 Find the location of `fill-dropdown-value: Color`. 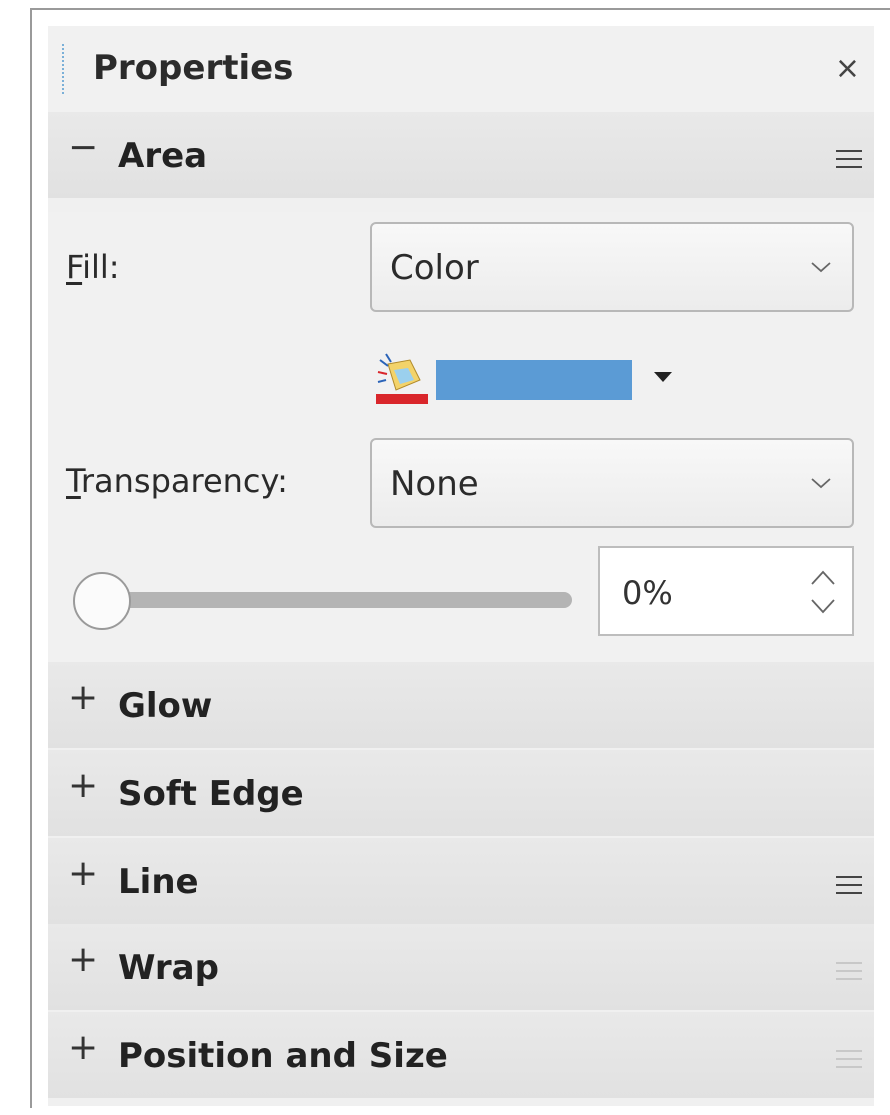

fill-dropdown-value: Color is located at coordinates (434, 268).